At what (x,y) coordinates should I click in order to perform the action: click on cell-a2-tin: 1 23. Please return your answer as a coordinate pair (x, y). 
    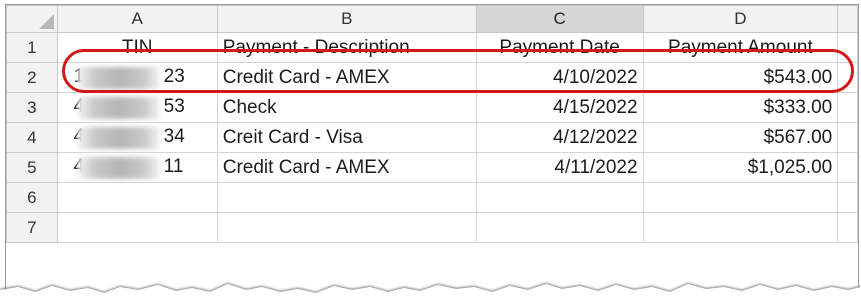
    Looking at the image, I should click on (137, 77).